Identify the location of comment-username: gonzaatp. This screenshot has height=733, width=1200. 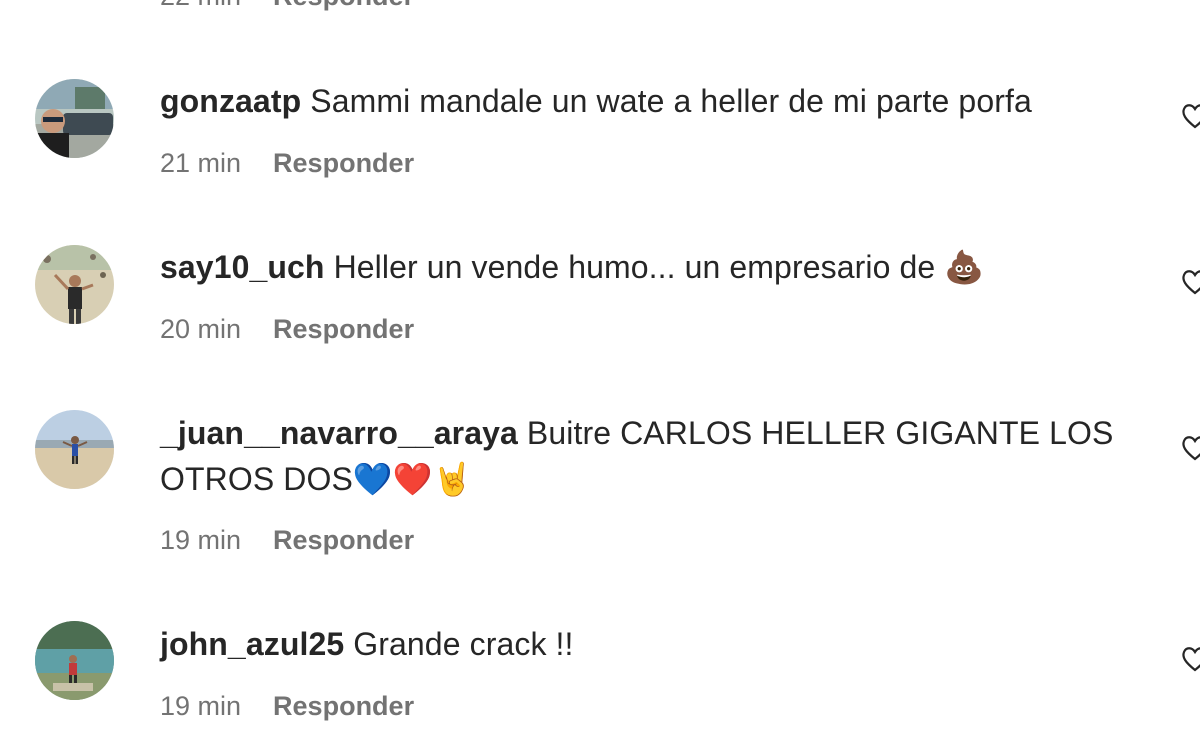
(230, 101).